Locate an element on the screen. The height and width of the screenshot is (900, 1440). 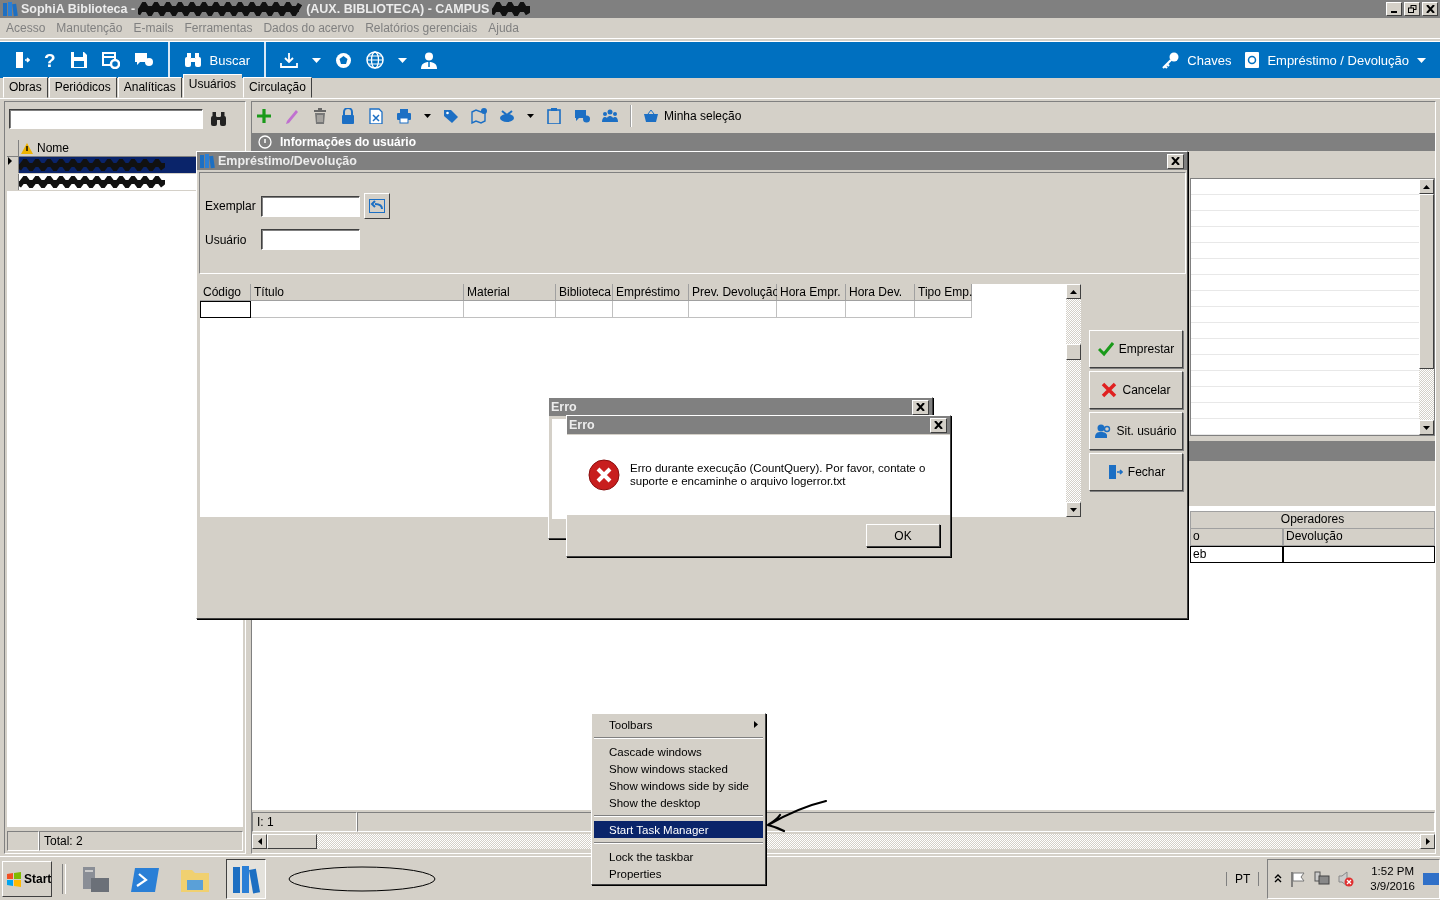
exit-icon is located at coordinates (22, 60).